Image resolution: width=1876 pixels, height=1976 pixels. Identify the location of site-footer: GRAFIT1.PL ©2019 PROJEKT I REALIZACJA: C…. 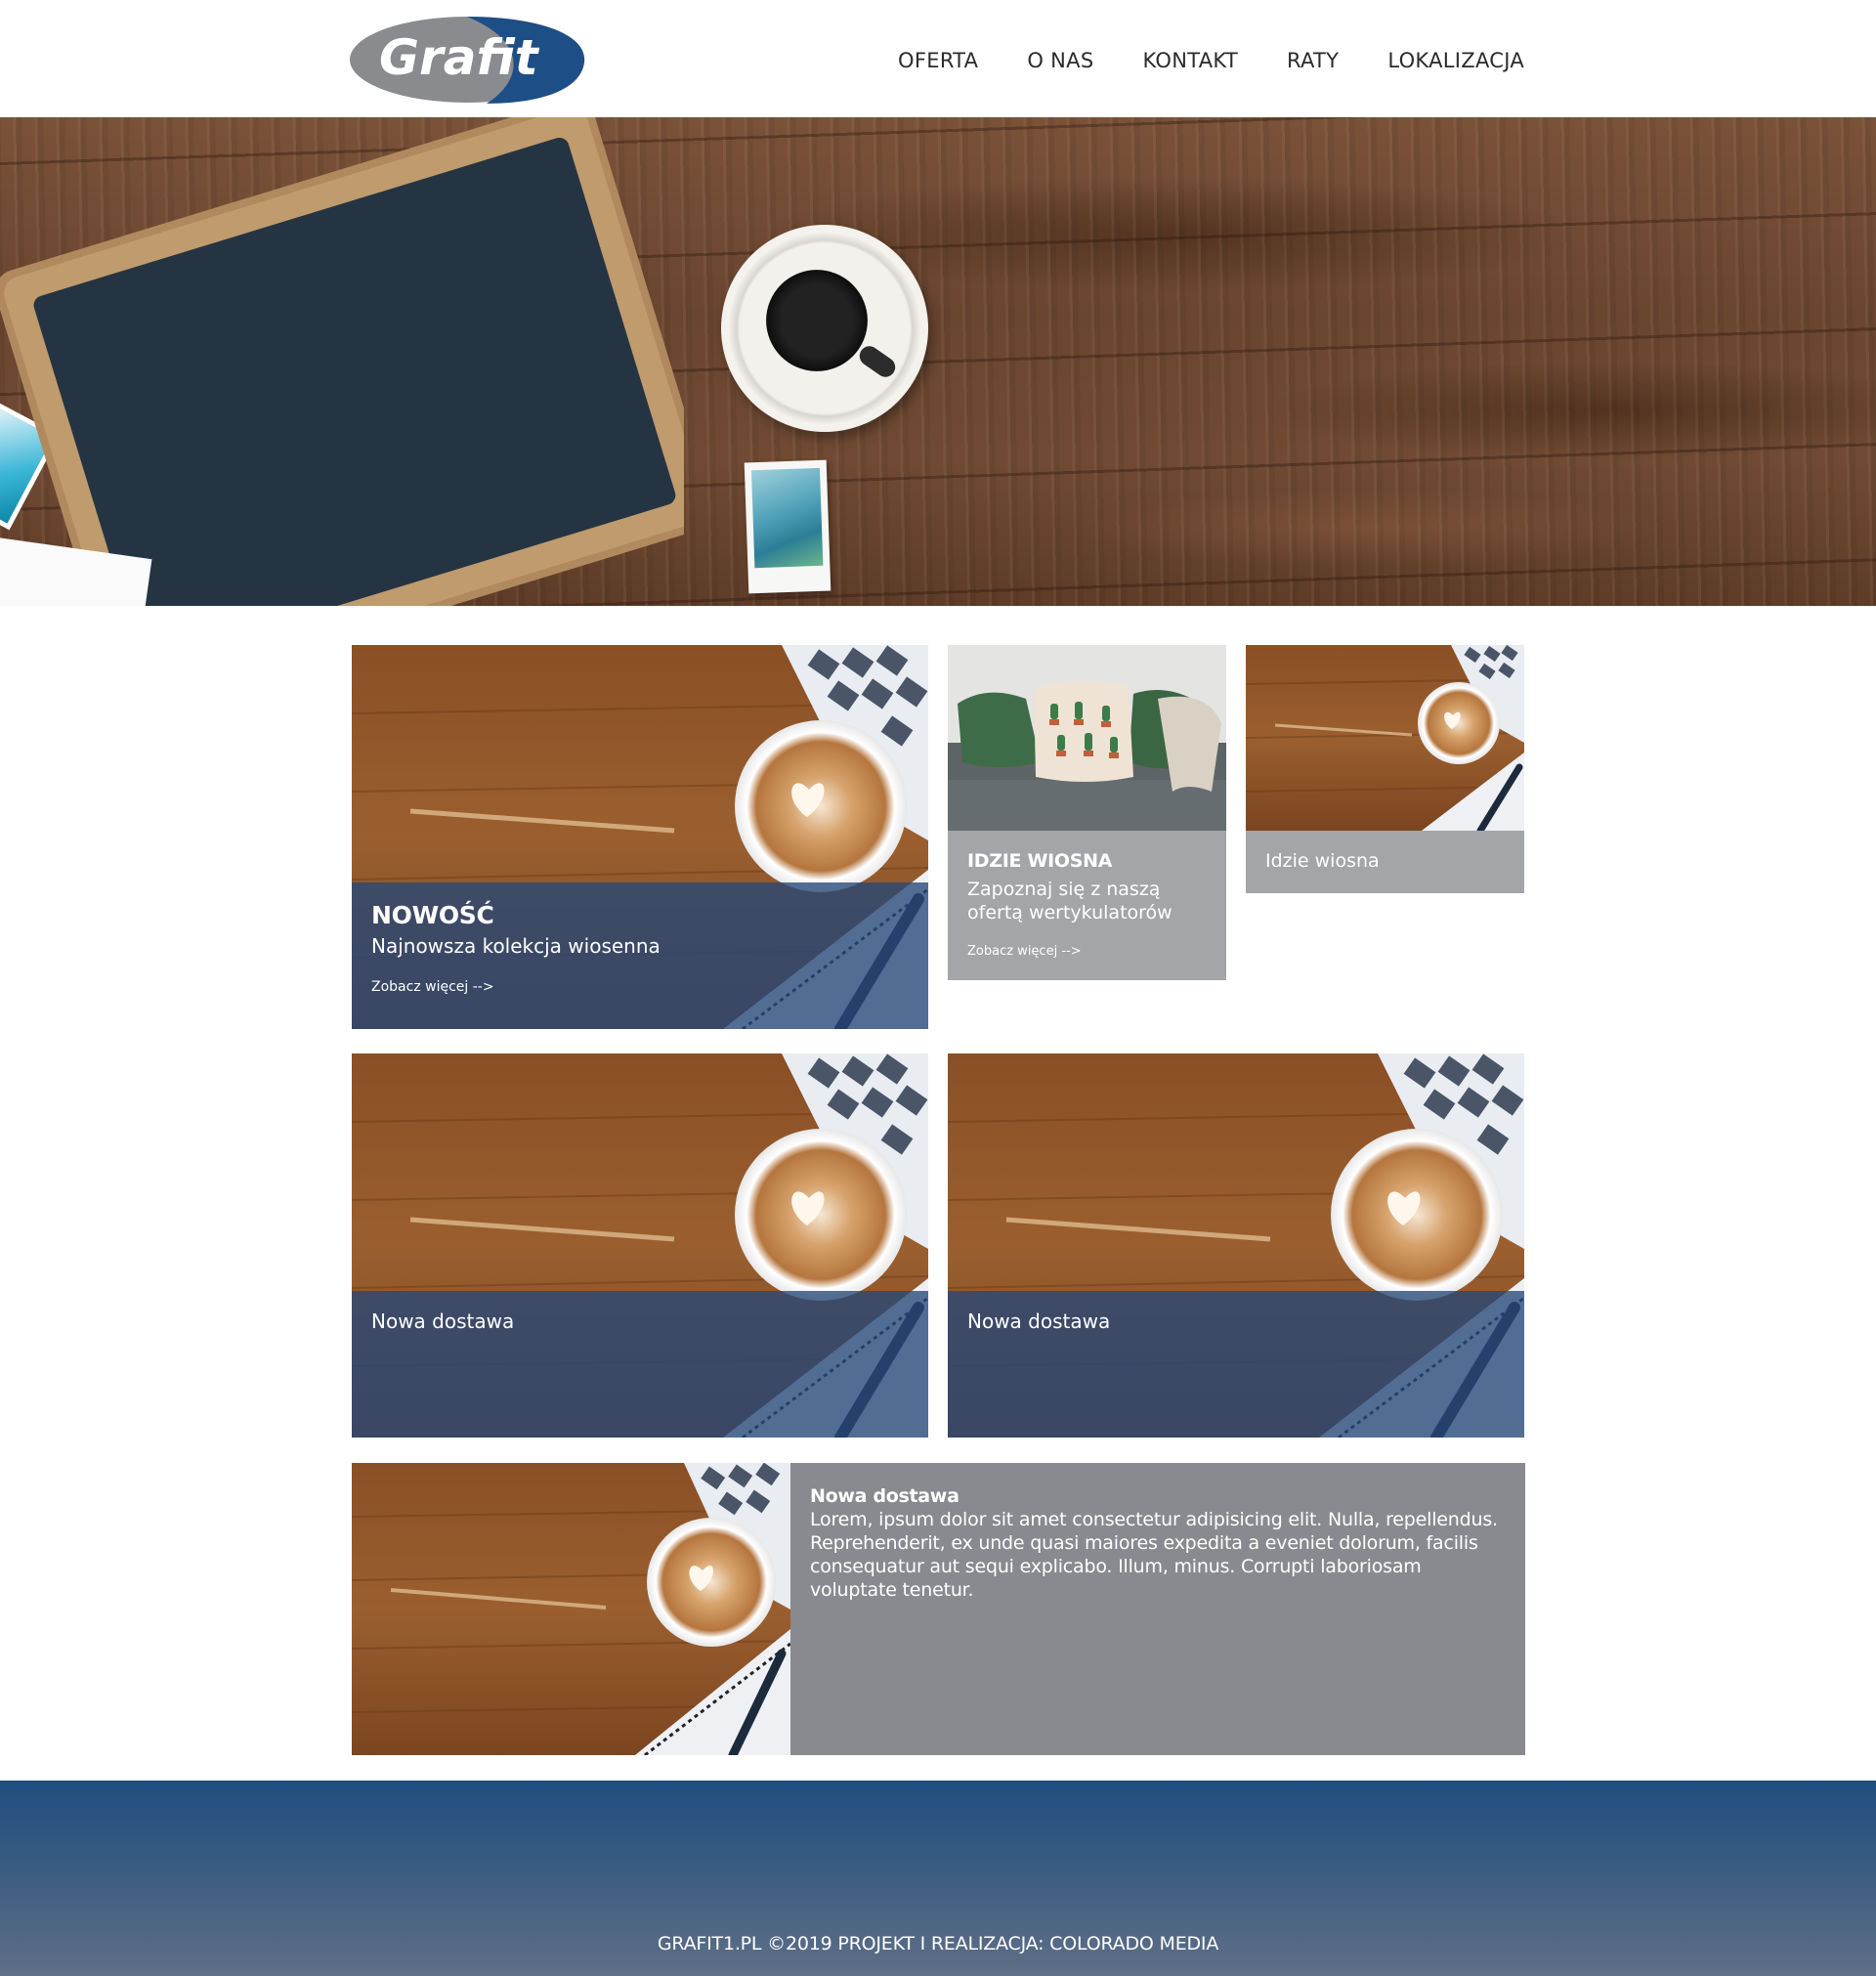
(938, 1878).